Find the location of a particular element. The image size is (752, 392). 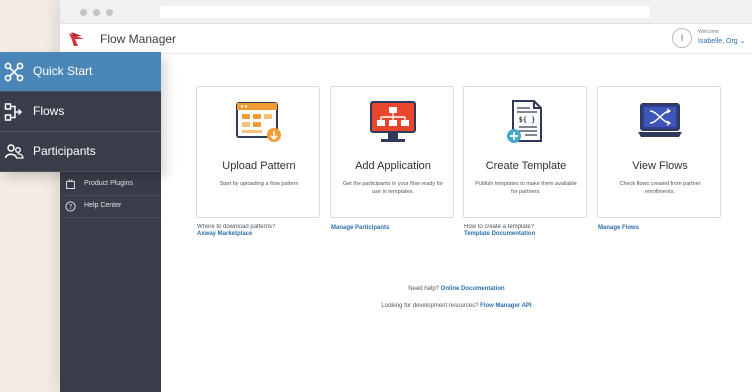

card-title: Add Application is located at coordinates (393, 166).